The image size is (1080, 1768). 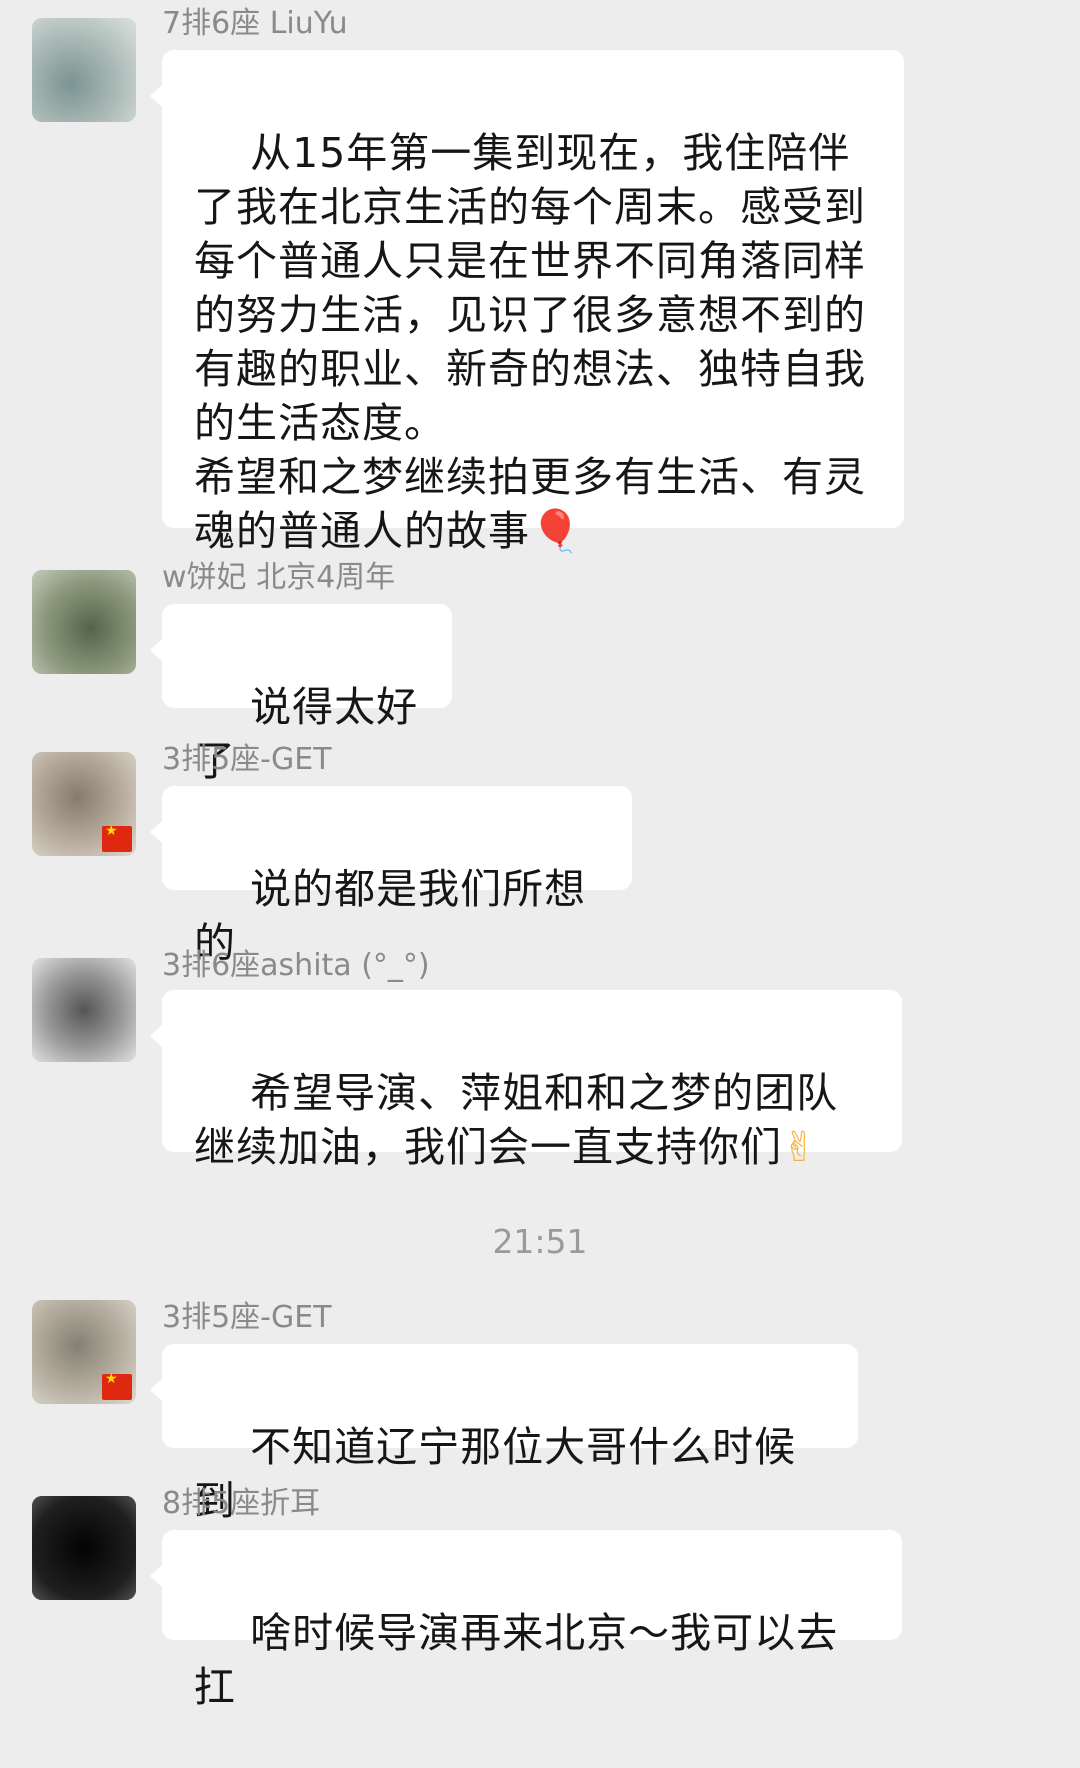 I want to click on balloon-icon: 🎈, so click(x=556, y=531).